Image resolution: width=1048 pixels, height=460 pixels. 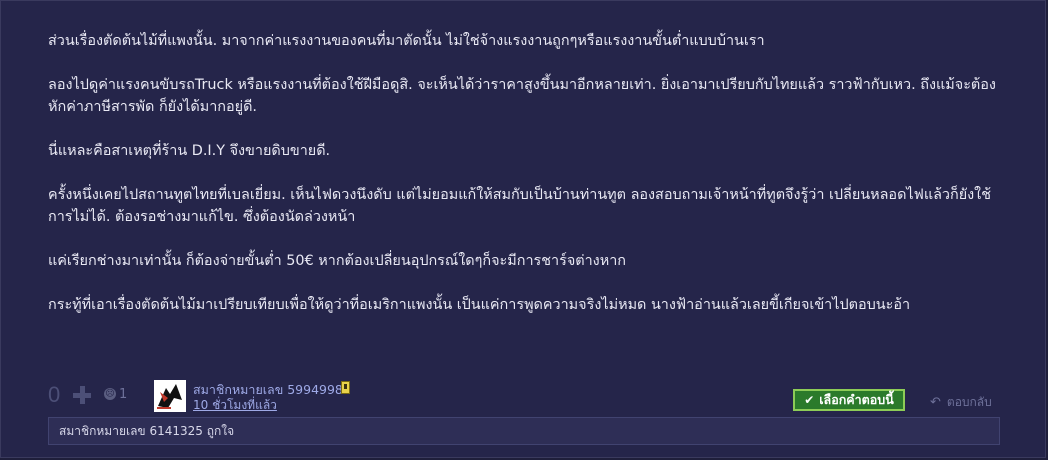 I want to click on emoji-icon: ☹, so click(x=110, y=394).